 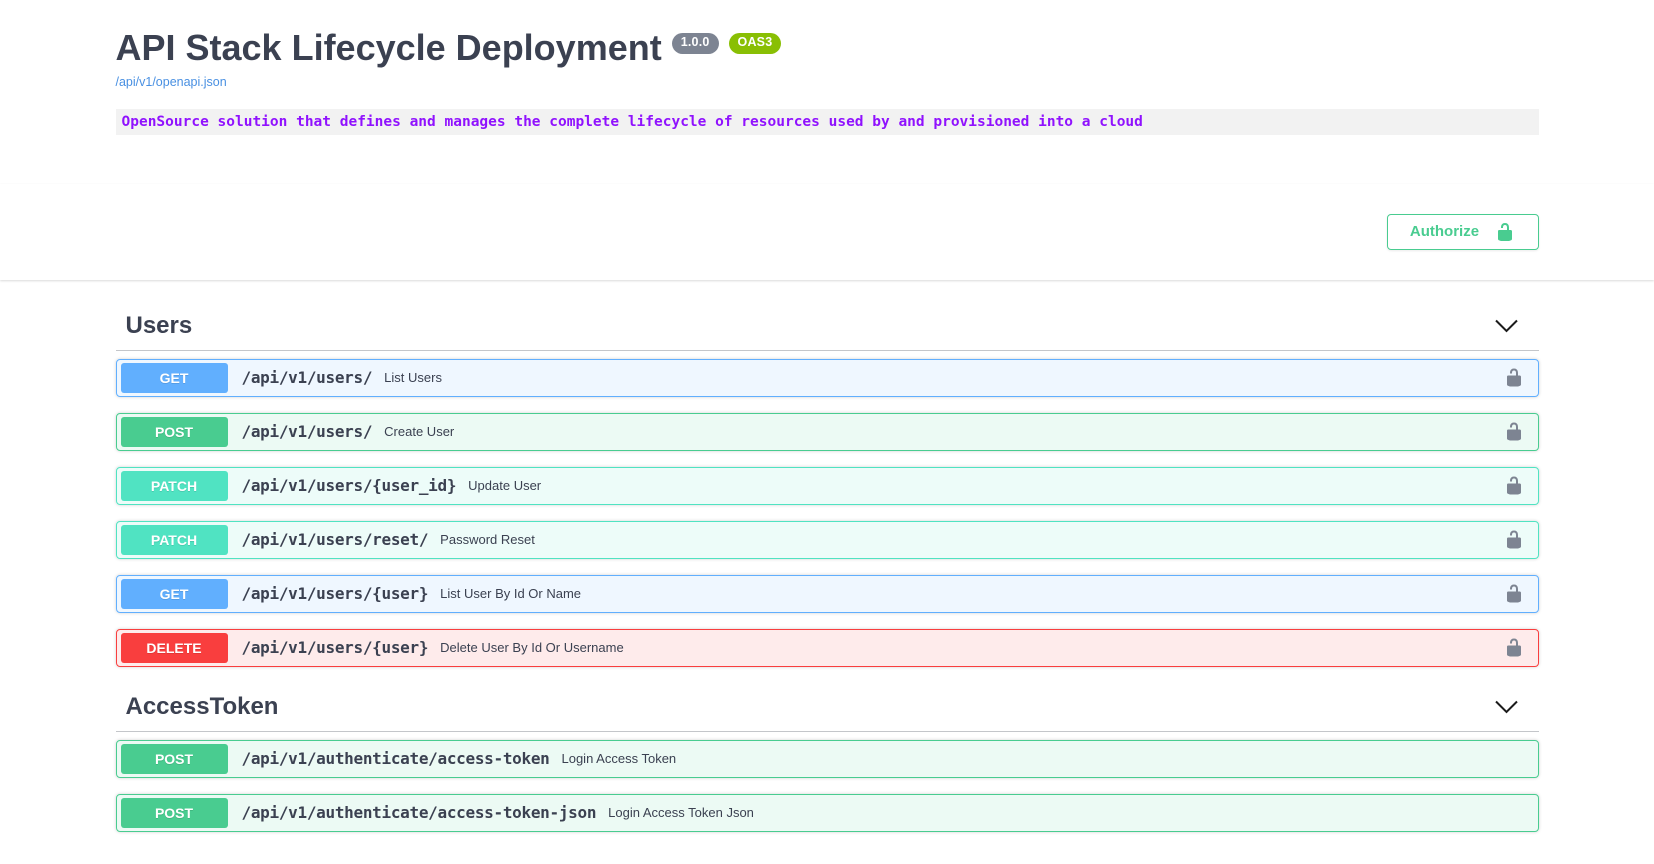 I want to click on tag-title: Users, so click(x=159, y=325).